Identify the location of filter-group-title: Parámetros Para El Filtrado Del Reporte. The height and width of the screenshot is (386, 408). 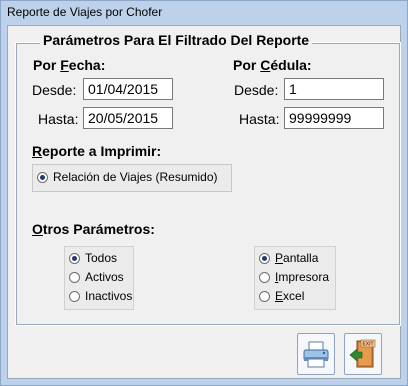
(176, 40).